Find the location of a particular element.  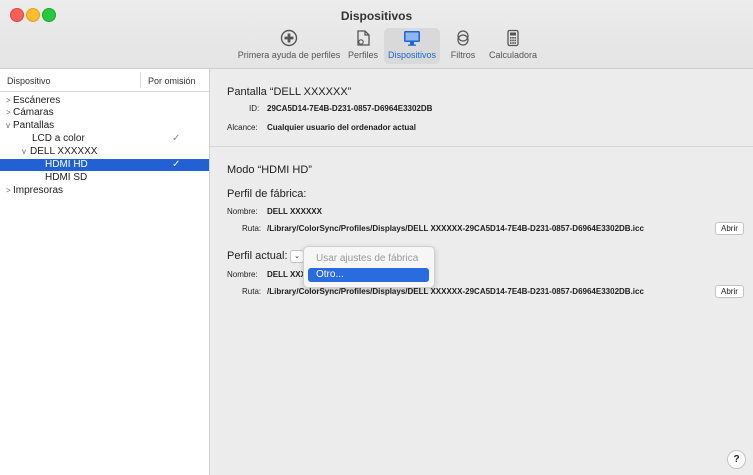

scope-value: Cualquier usuario del ordenador actual is located at coordinates (341, 127).